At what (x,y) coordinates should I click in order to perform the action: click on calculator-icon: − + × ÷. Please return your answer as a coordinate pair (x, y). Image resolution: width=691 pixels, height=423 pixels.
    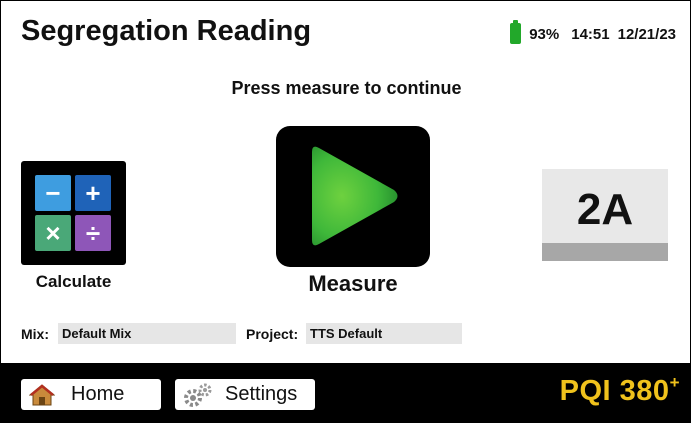
    Looking at the image, I should click on (73, 213).